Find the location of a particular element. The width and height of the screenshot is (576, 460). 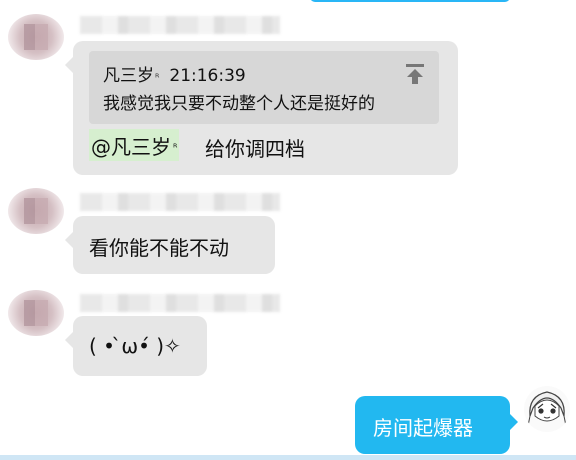

message-text: 房间起爆器 is located at coordinates (423, 428).